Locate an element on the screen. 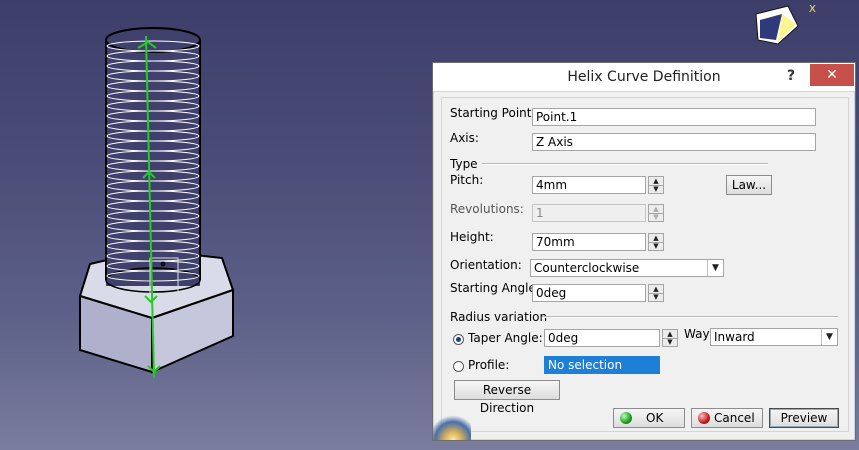  revolutions-stepper: ▲ ▼ is located at coordinates (656, 213).